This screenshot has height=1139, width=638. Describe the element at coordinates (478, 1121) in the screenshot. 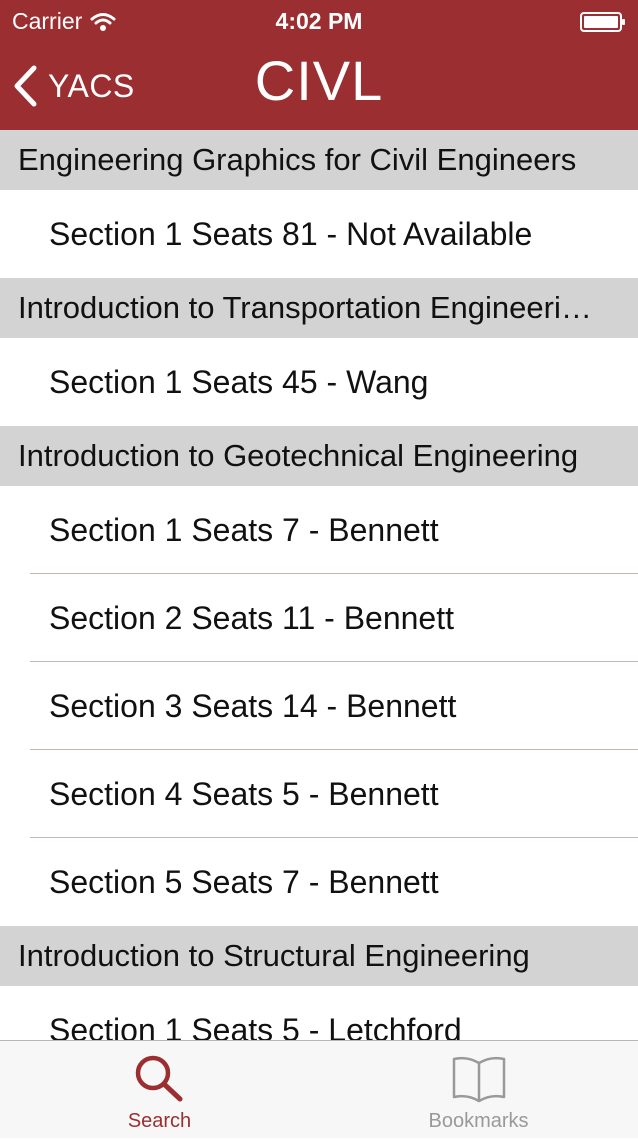

I see `tab-bookmarks-label: Bookmarks` at that location.